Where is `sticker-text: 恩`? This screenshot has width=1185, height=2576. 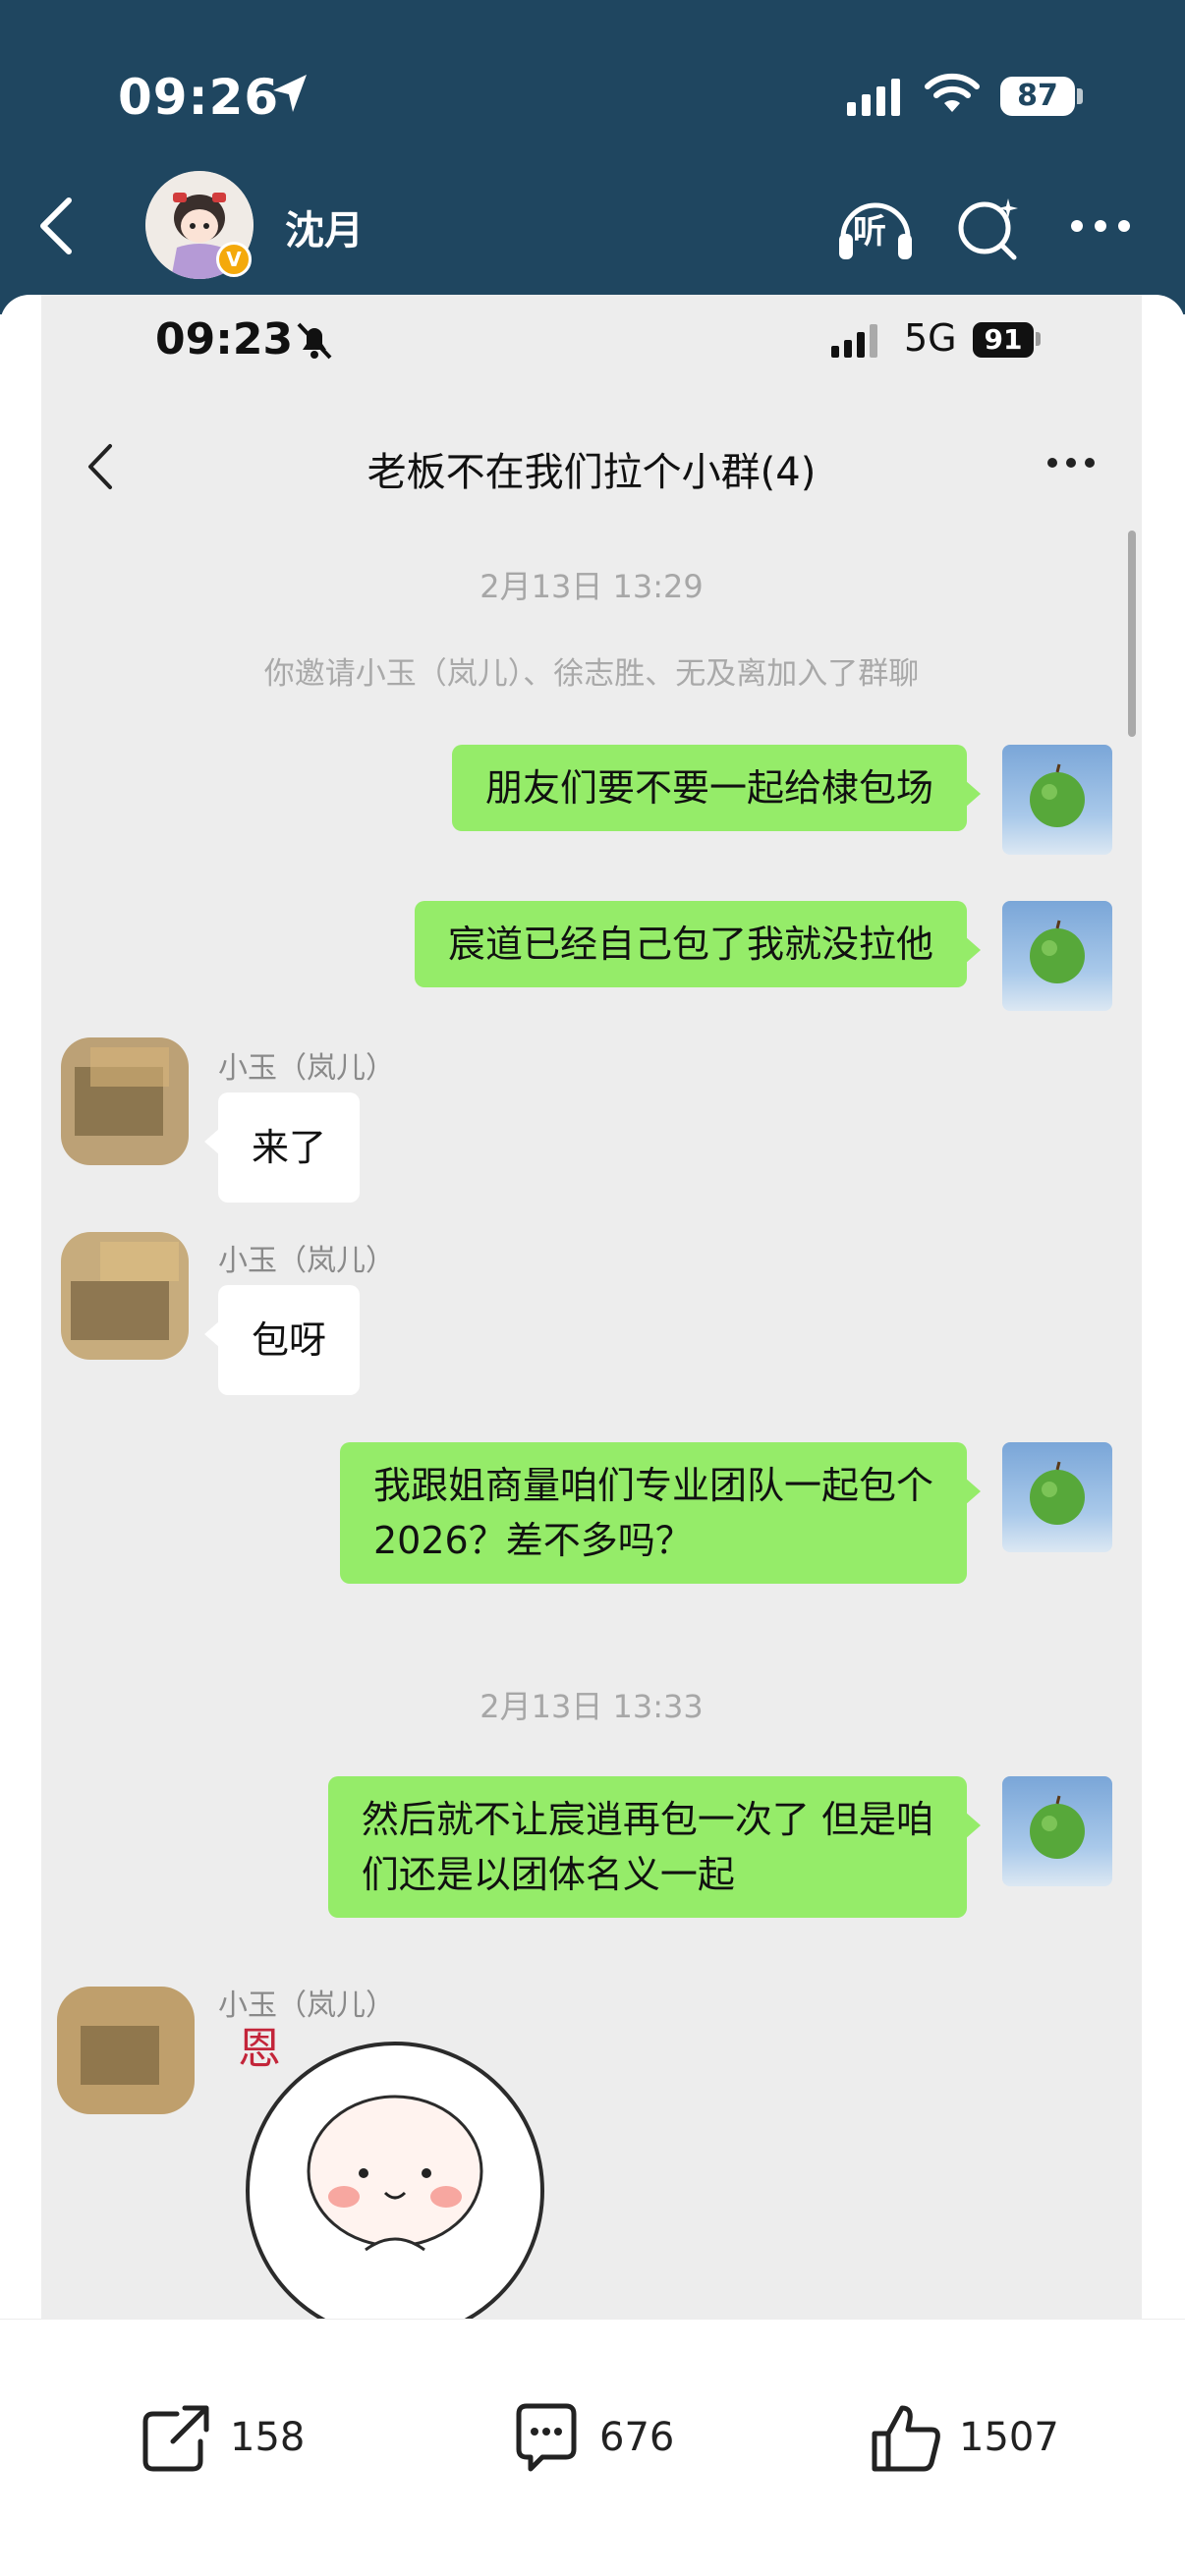 sticker-text: 恩 is located at coordinates (259, 2049).